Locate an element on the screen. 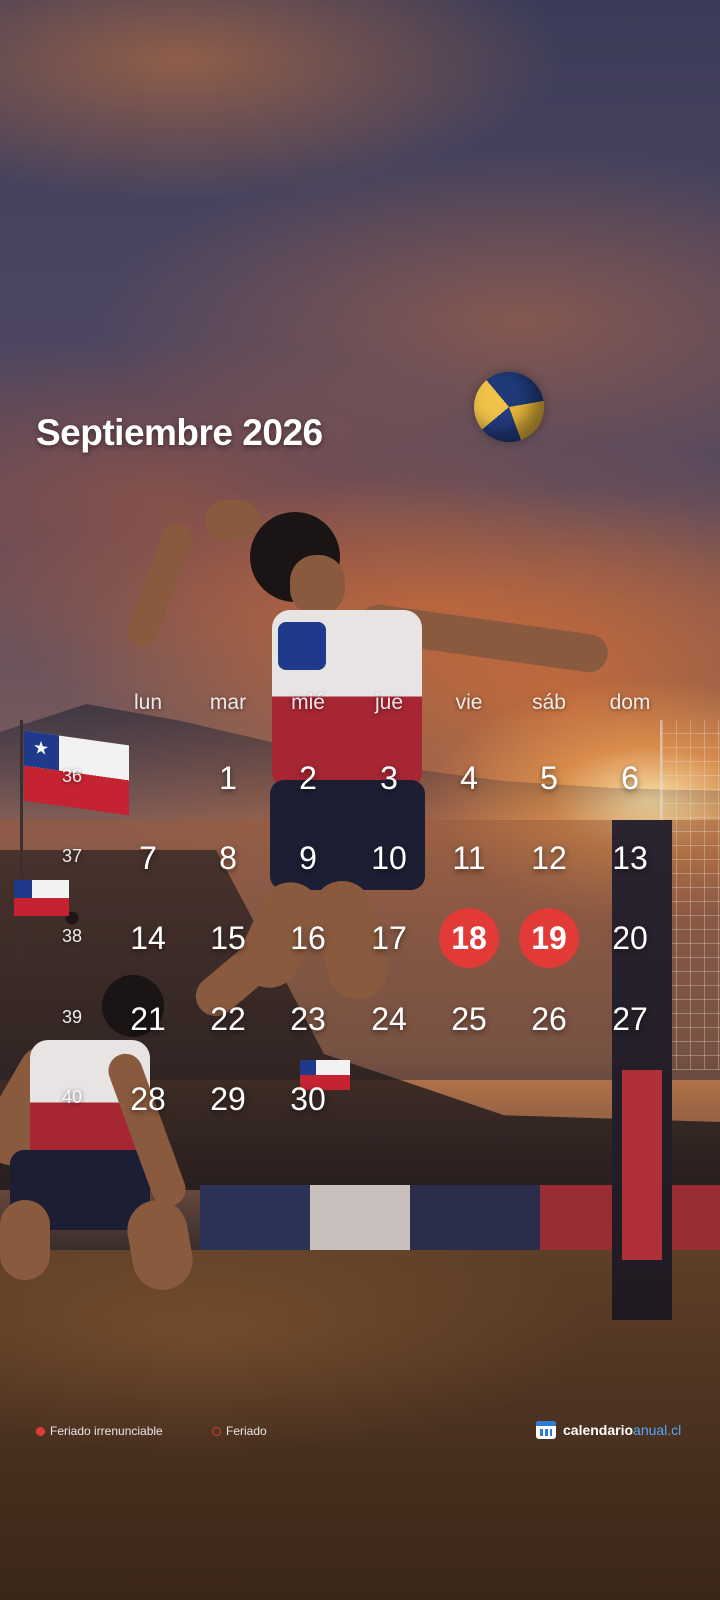 This screenshot has height=1600, width=720. calendar-day: 9 is located at coordinates (308, 858).